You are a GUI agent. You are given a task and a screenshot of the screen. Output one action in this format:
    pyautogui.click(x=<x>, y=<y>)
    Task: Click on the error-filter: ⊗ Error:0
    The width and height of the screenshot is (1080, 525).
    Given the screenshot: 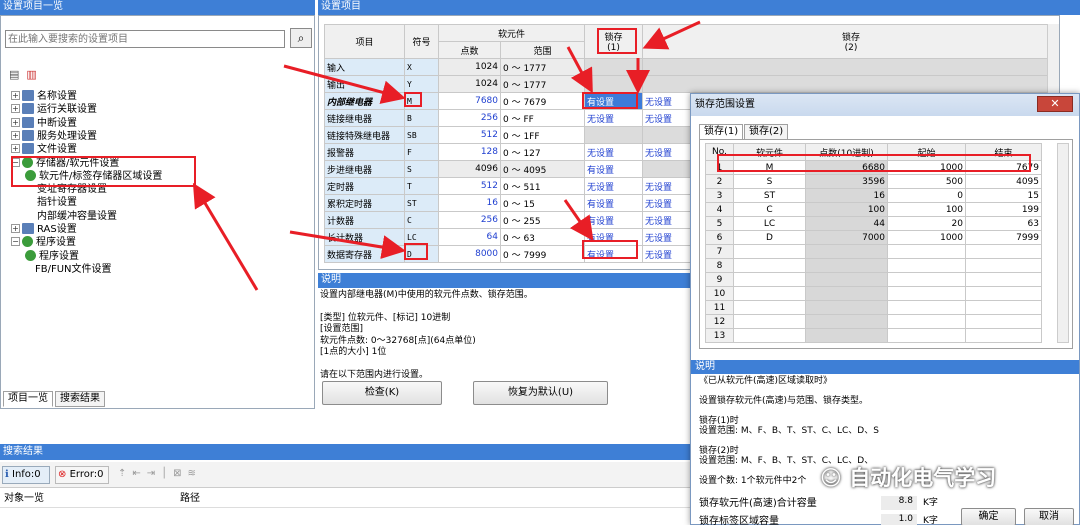 What is the action you would take?
    pyautogui.click(x=82, y=475)
    